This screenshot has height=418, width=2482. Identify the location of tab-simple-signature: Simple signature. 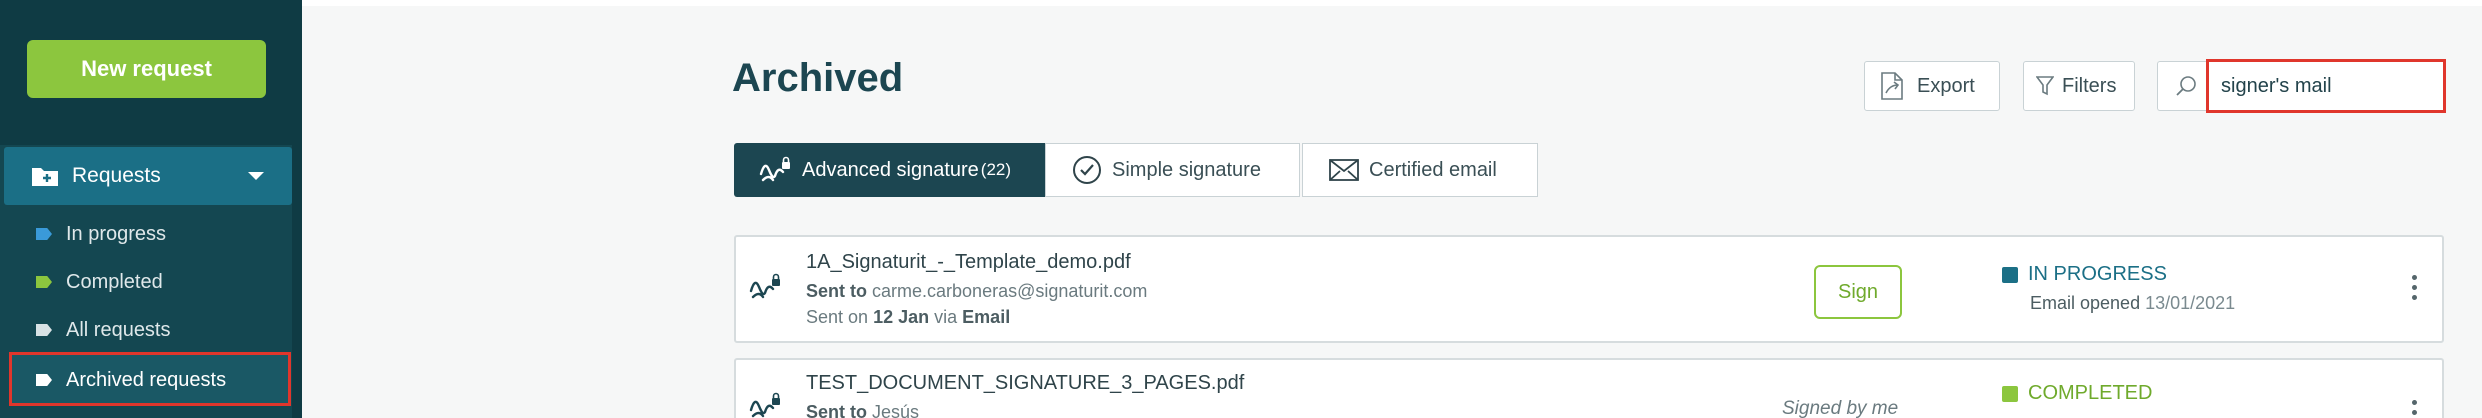
(1172, 170).